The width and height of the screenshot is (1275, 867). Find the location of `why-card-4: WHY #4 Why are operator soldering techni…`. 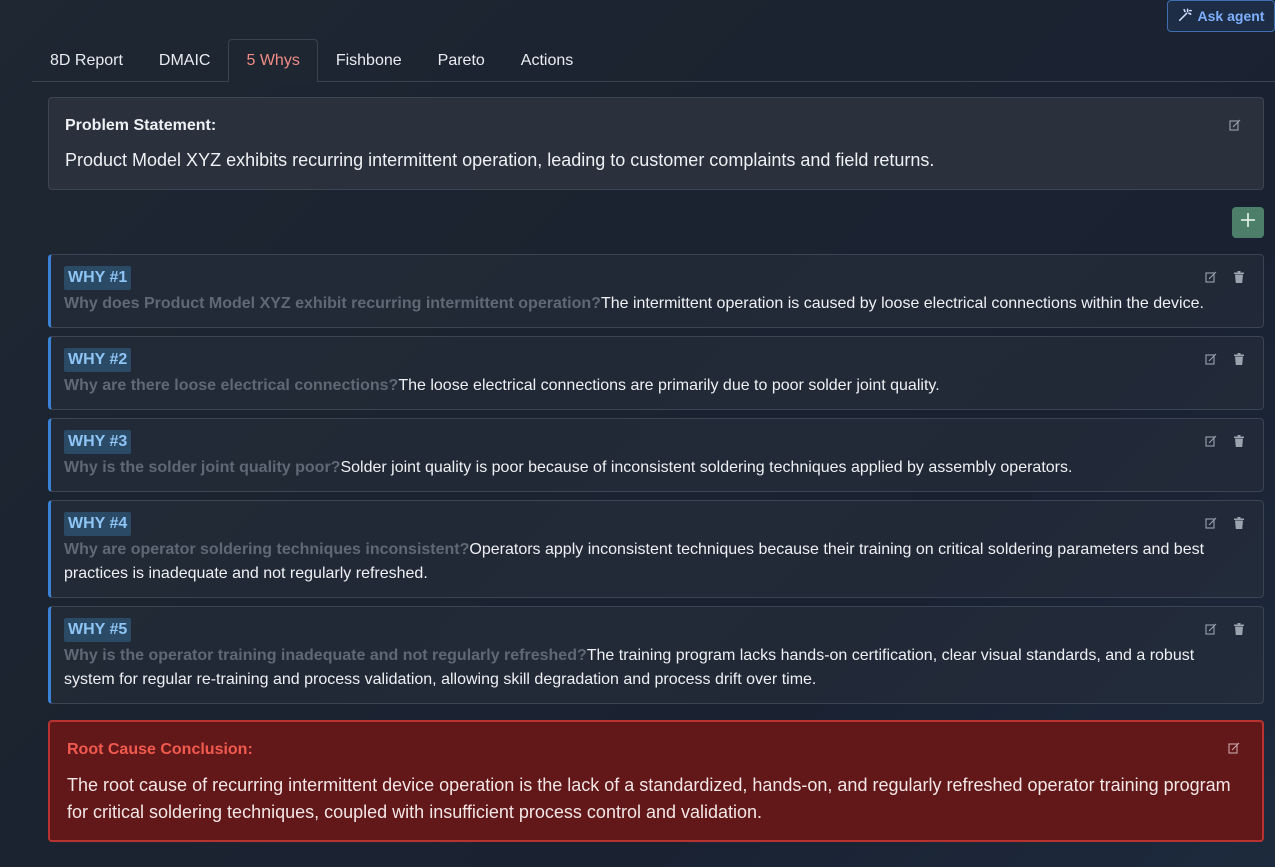

why-card-4: WHY #4 Why are operator soldering techni… is located at coordinates (656, 549).